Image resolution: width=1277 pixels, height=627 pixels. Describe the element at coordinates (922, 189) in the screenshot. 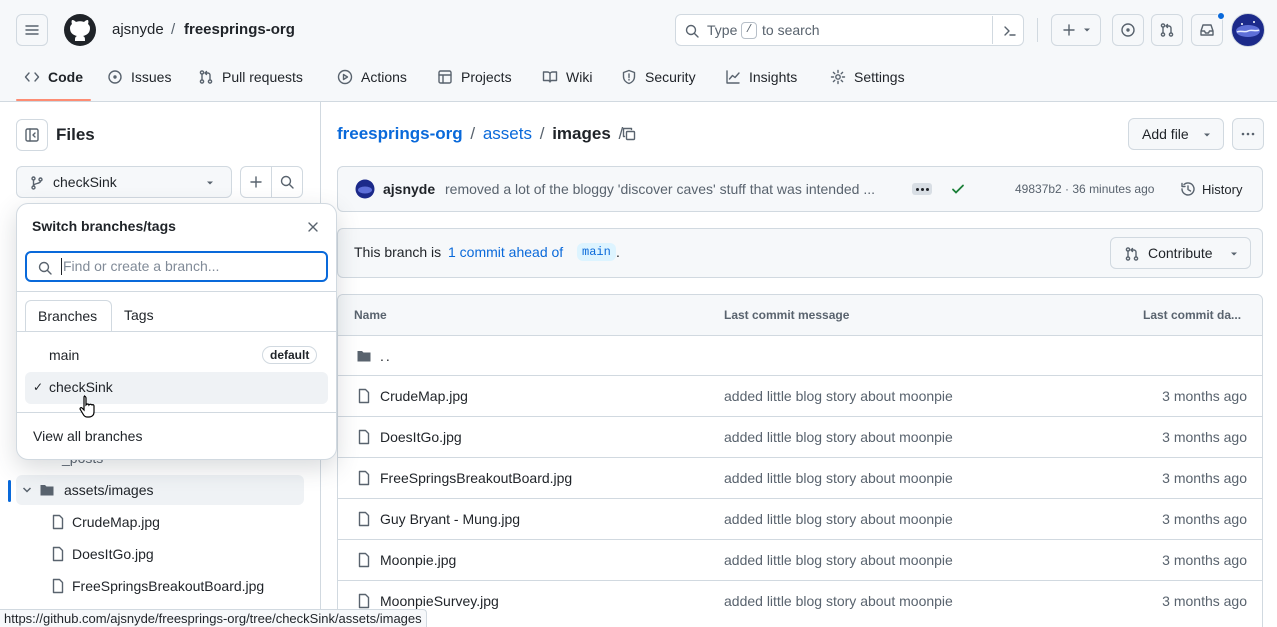

I see `expand-commit-button` at that location.